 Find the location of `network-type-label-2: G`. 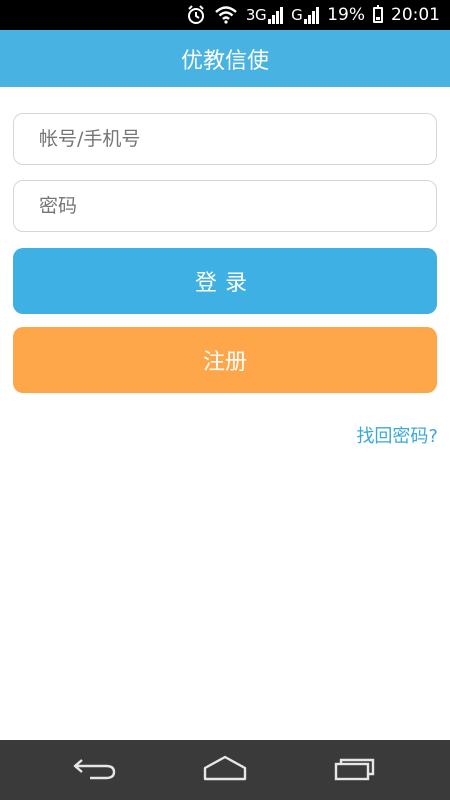

network-type-label-2: G is located at coordinates (297, 15).